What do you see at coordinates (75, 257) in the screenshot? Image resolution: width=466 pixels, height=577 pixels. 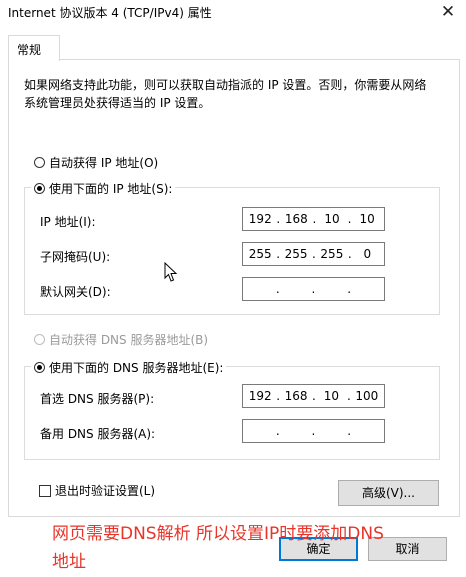 I see `subnet-mask-label: 子网掩码(U):` at bounding box center [75, 257].